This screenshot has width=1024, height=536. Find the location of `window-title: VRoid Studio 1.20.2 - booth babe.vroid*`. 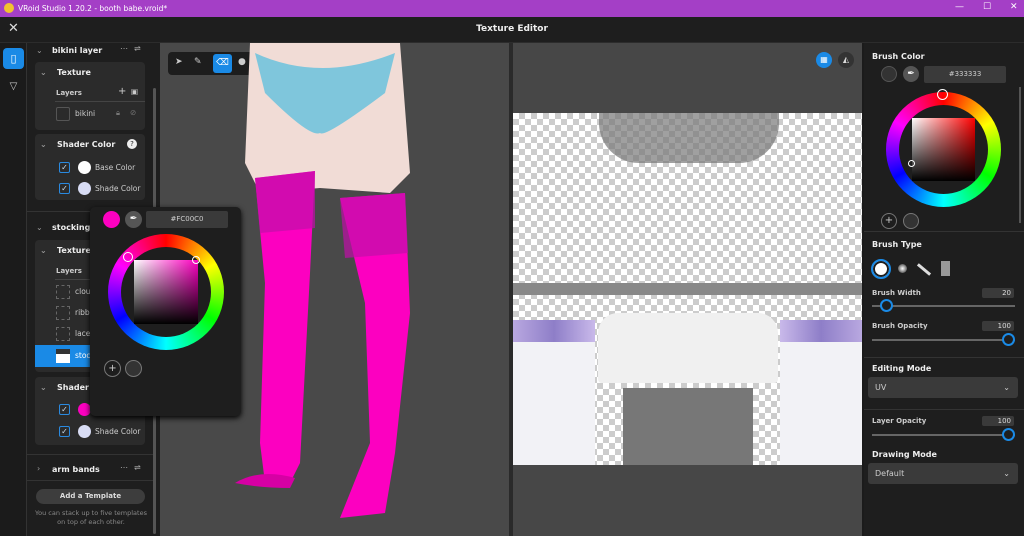

window-title: VRoid Studio 1.20.2 - booth babe.vroid* is located at coordinates (93, 8).